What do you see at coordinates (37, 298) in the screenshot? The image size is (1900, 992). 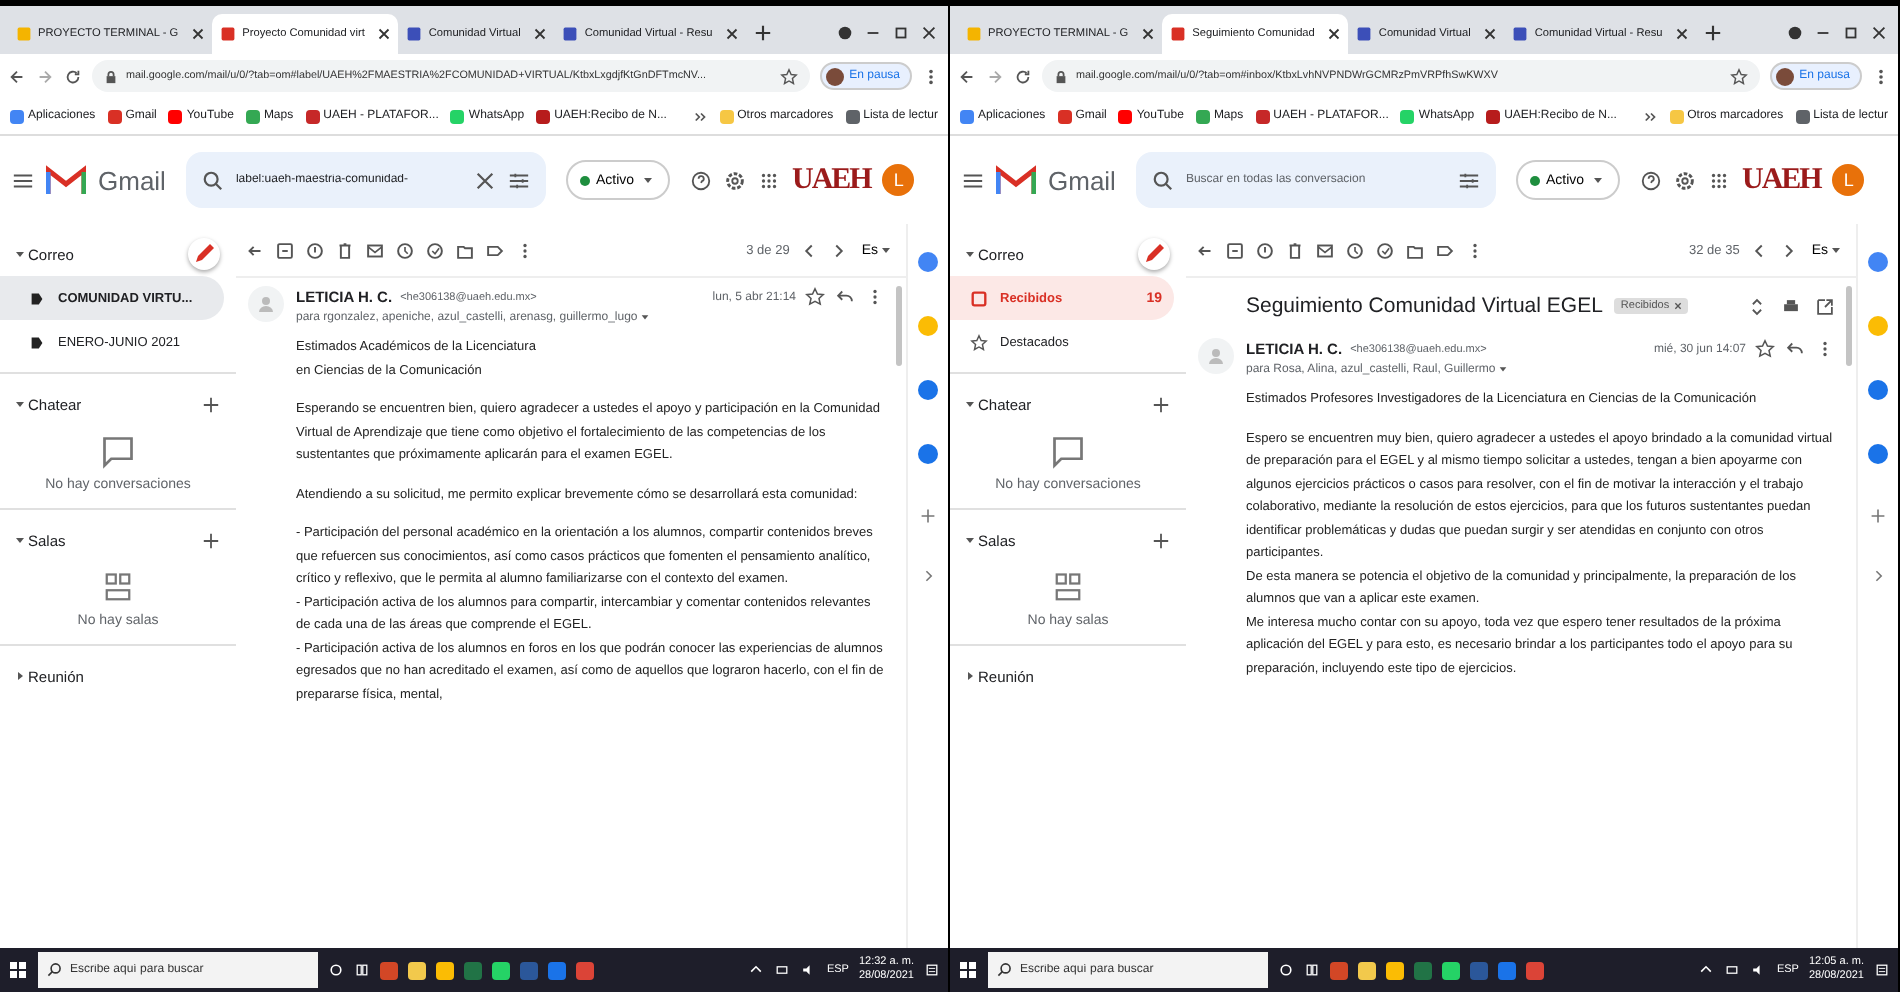 I see `label-icon` at bounding box center [37, 298].